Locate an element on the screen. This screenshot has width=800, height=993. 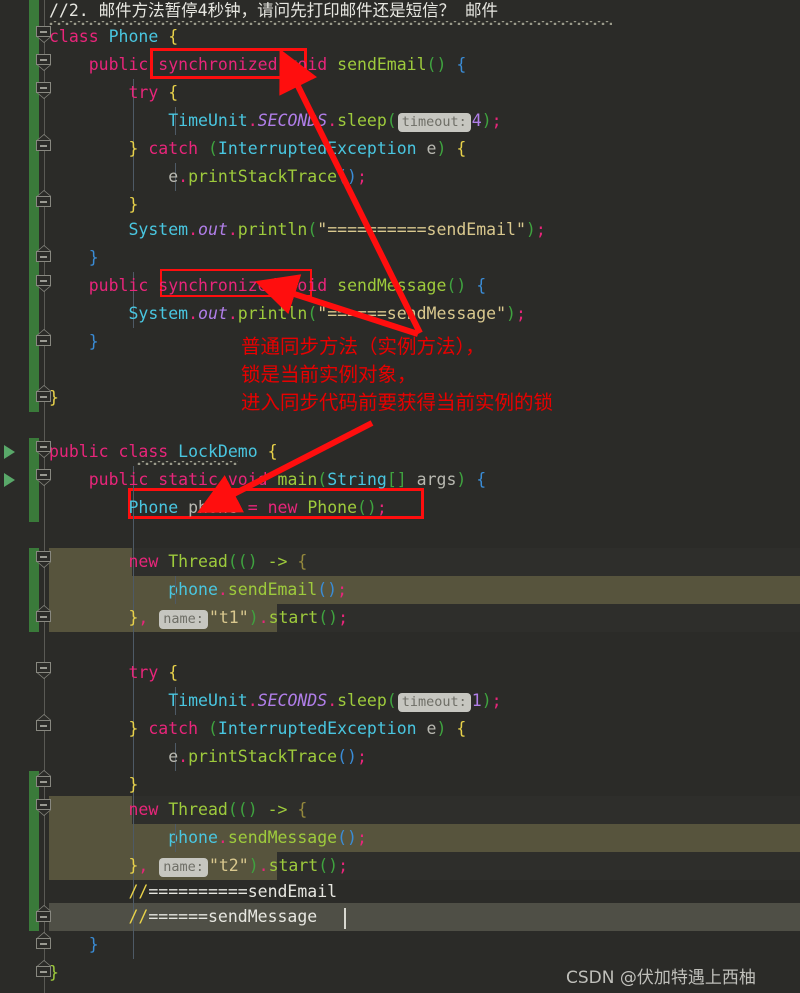
tok-synchronized-2: synchronized is located at coordinates (218, 285).